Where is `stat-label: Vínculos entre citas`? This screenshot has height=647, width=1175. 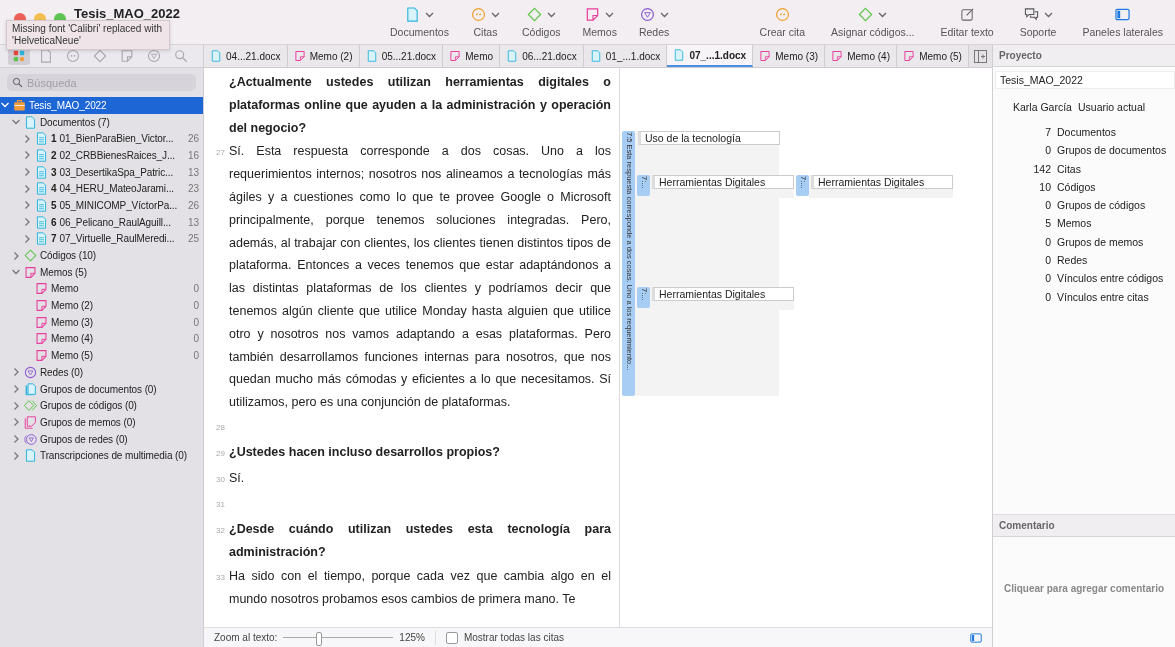 stat-label: Vínculos entre citas is located at coordinates (1103, 297).